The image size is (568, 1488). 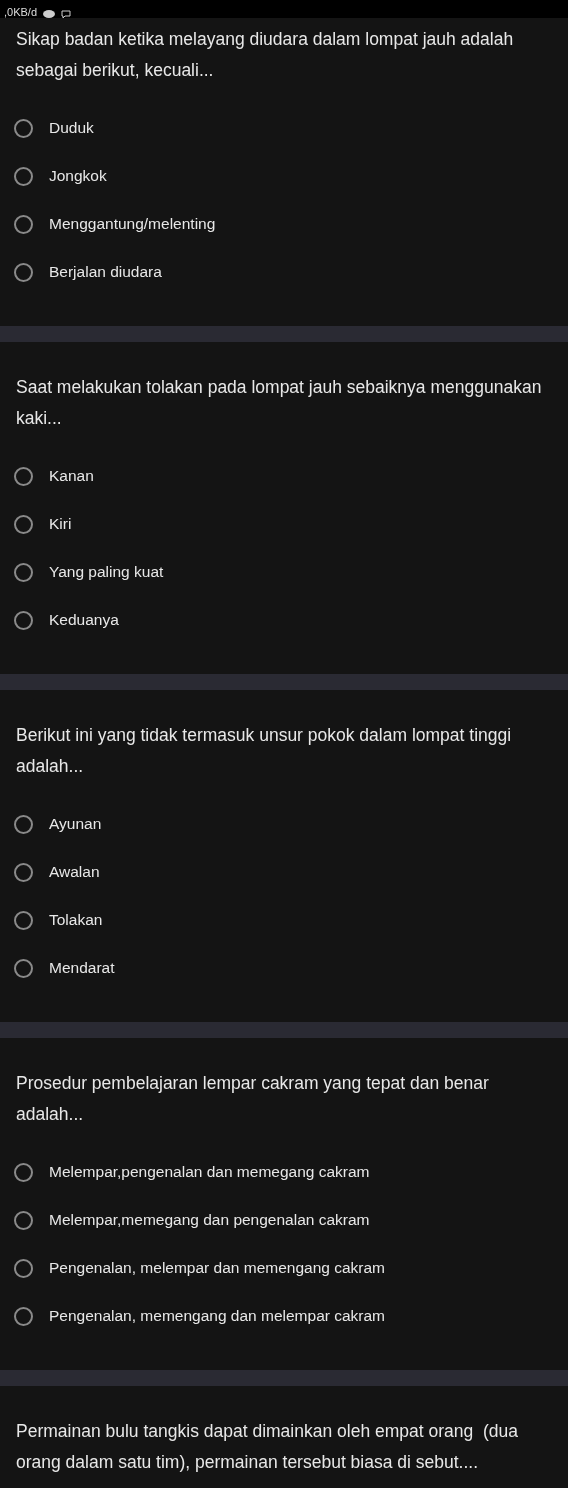 I want to click on answer-option: Ayunan, so click(x=284, y=824).